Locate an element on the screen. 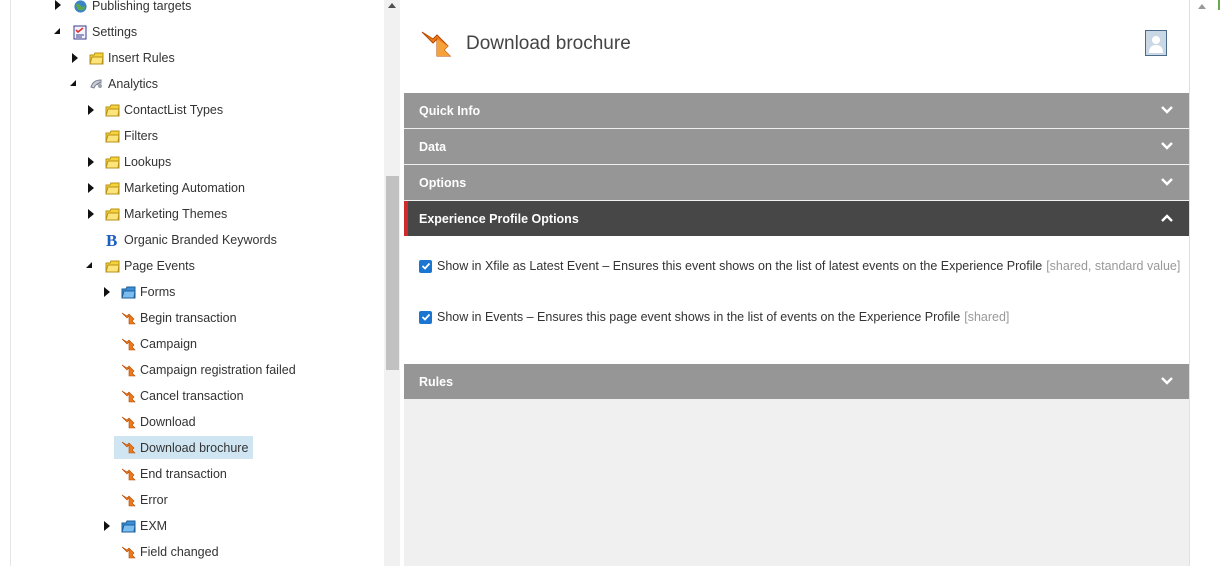 Image resolution: width=1221 pixels, height=566 pixels. expander-contactlist-types is located at coordinates (91, 110).